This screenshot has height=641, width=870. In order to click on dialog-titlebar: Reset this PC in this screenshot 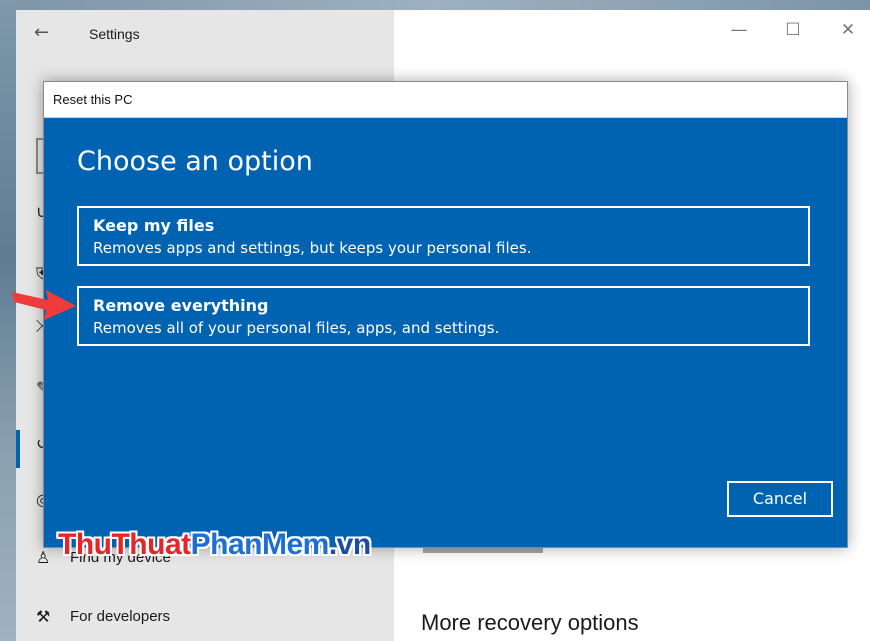, I will do `click(445, 100)`.